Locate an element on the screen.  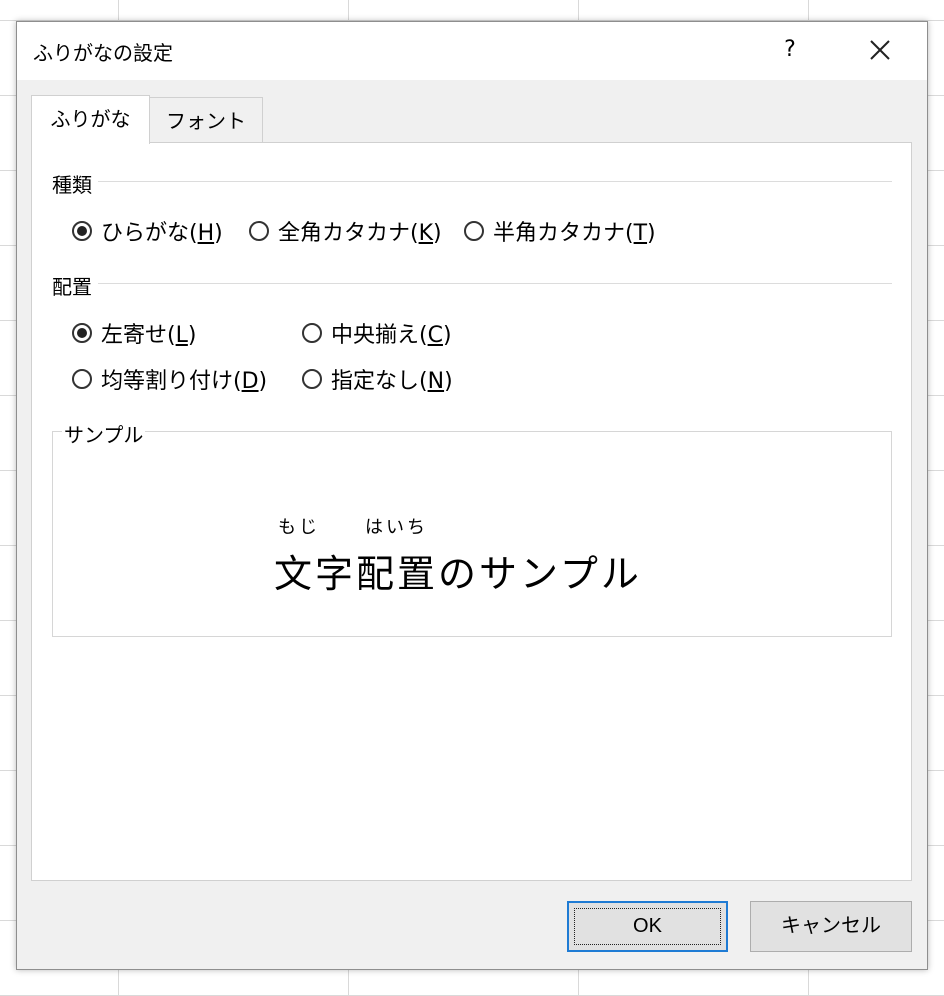
radio-align-none: 指定なし(N) is located at coordinates (377, 379).